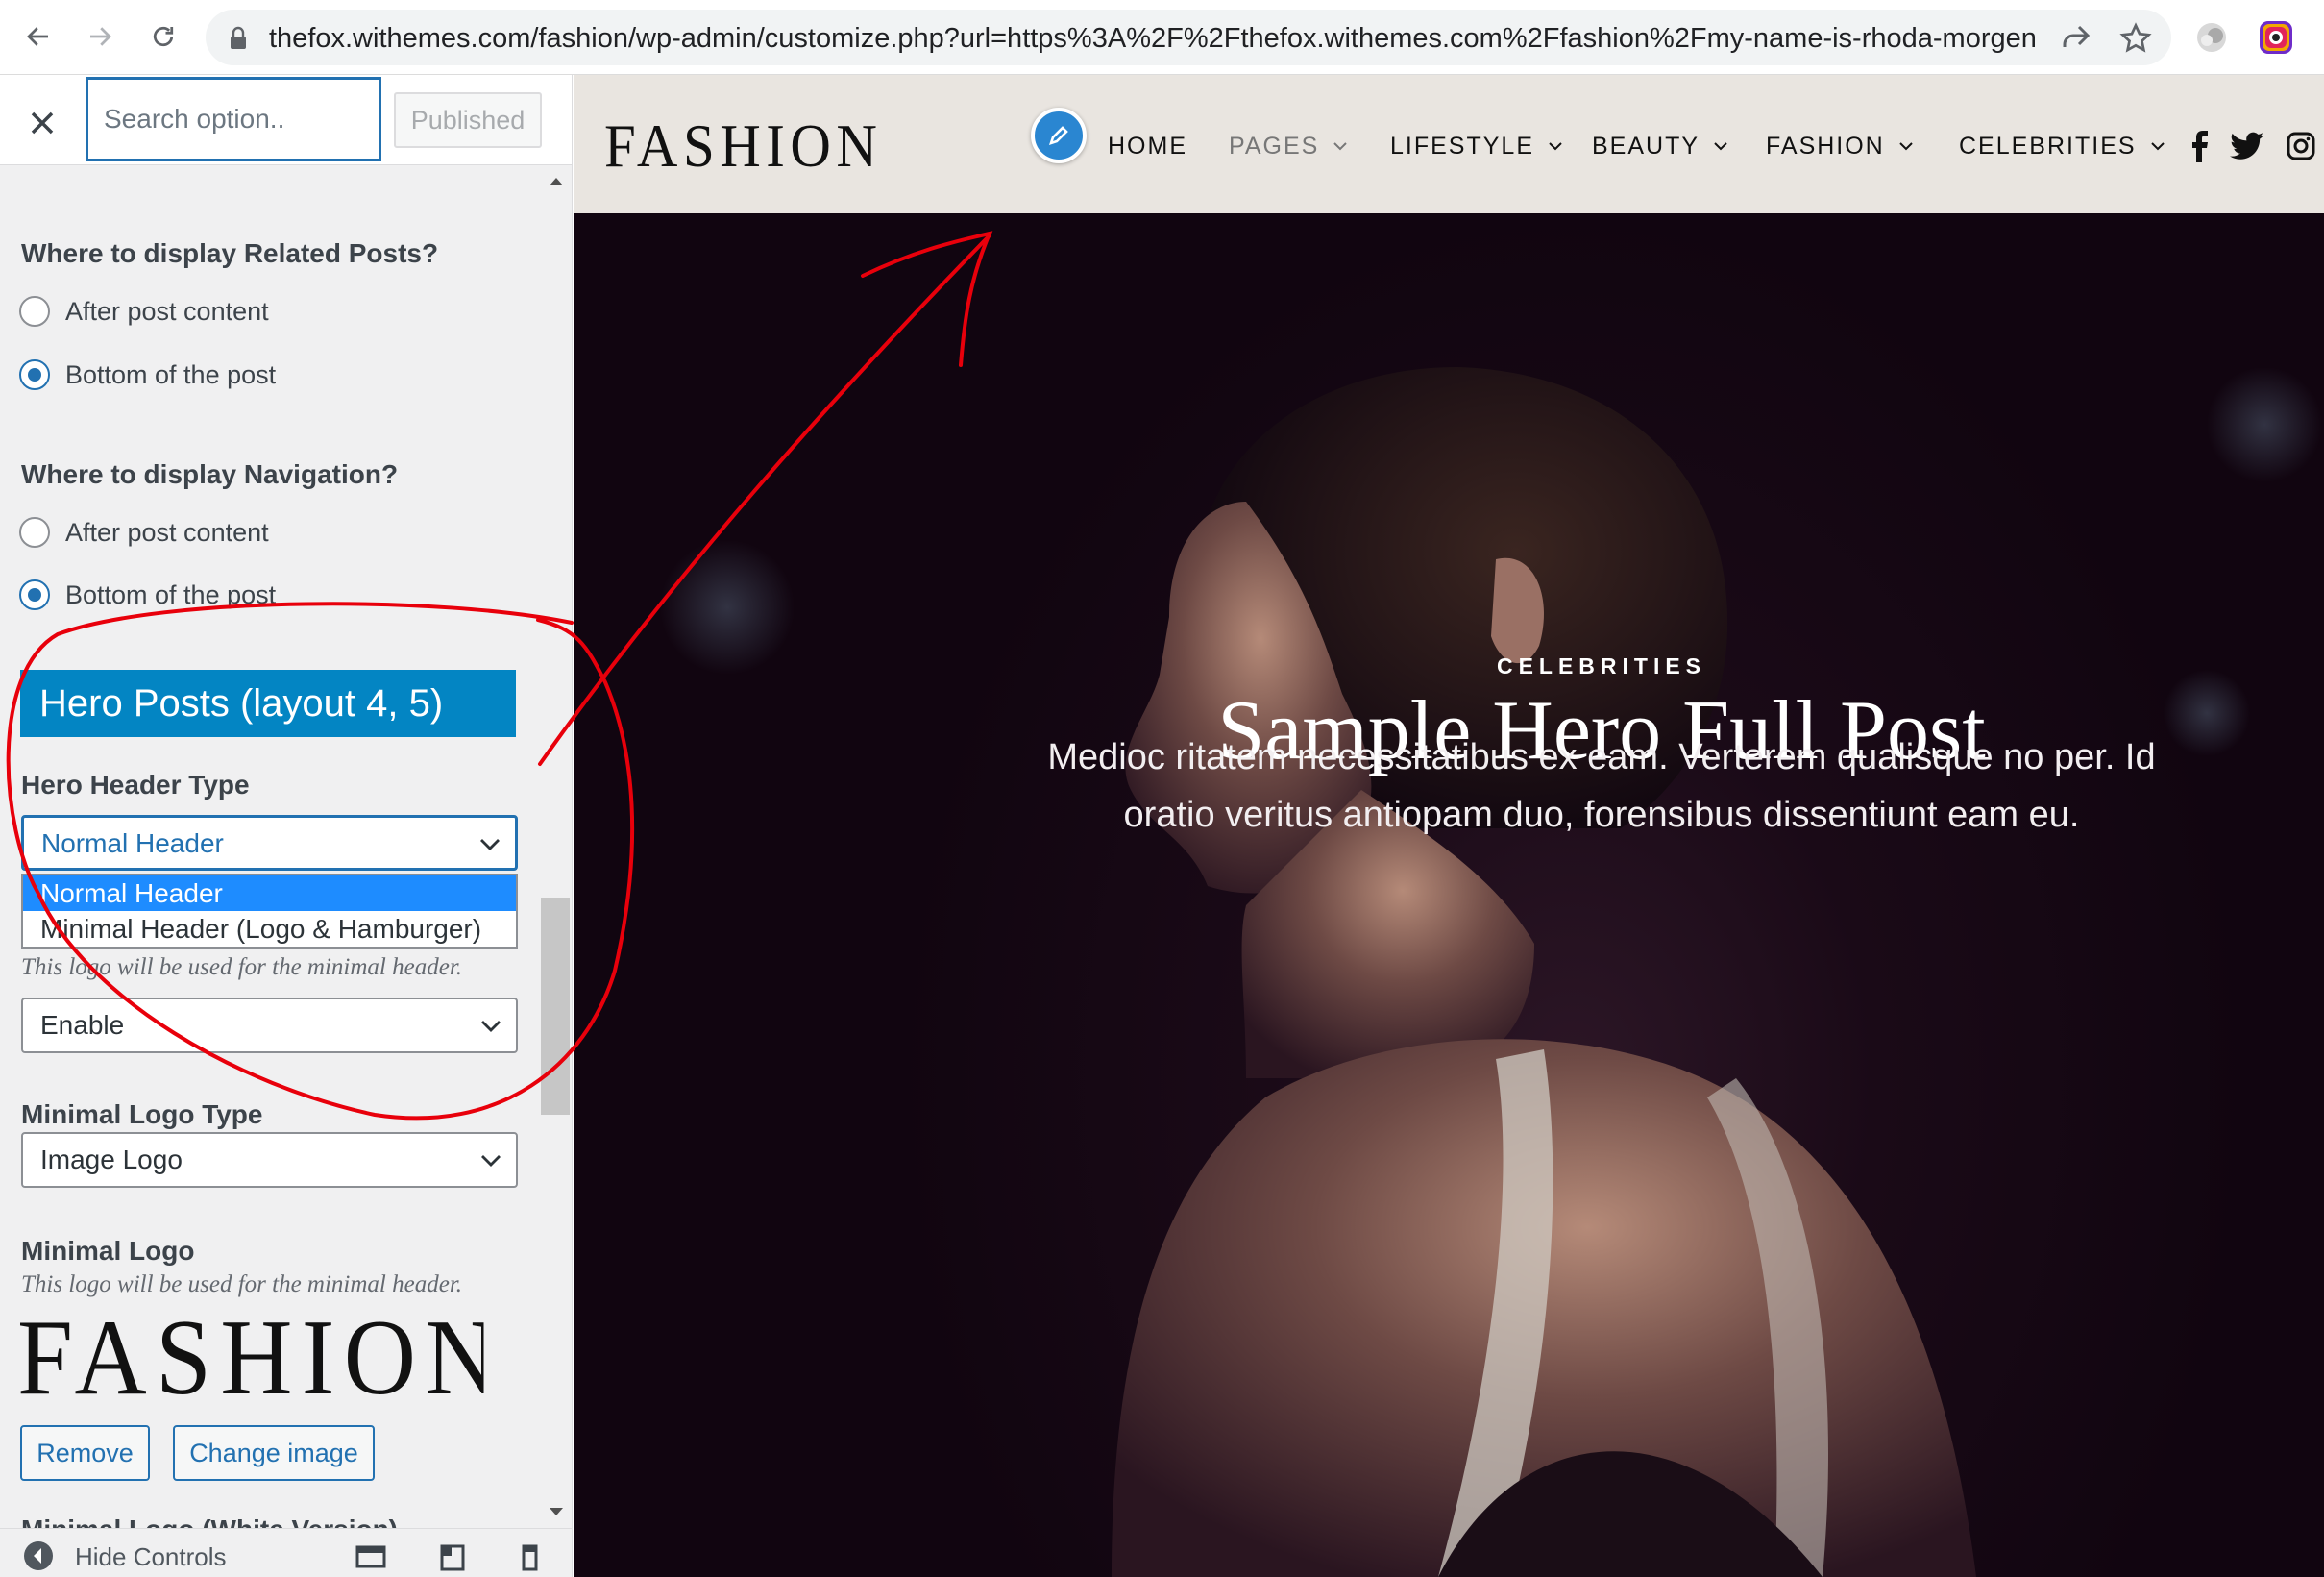  Describe the element at coordinates (2048, 146) in the screenshot. I see `nav-label: CELEBRITIES` at that location.